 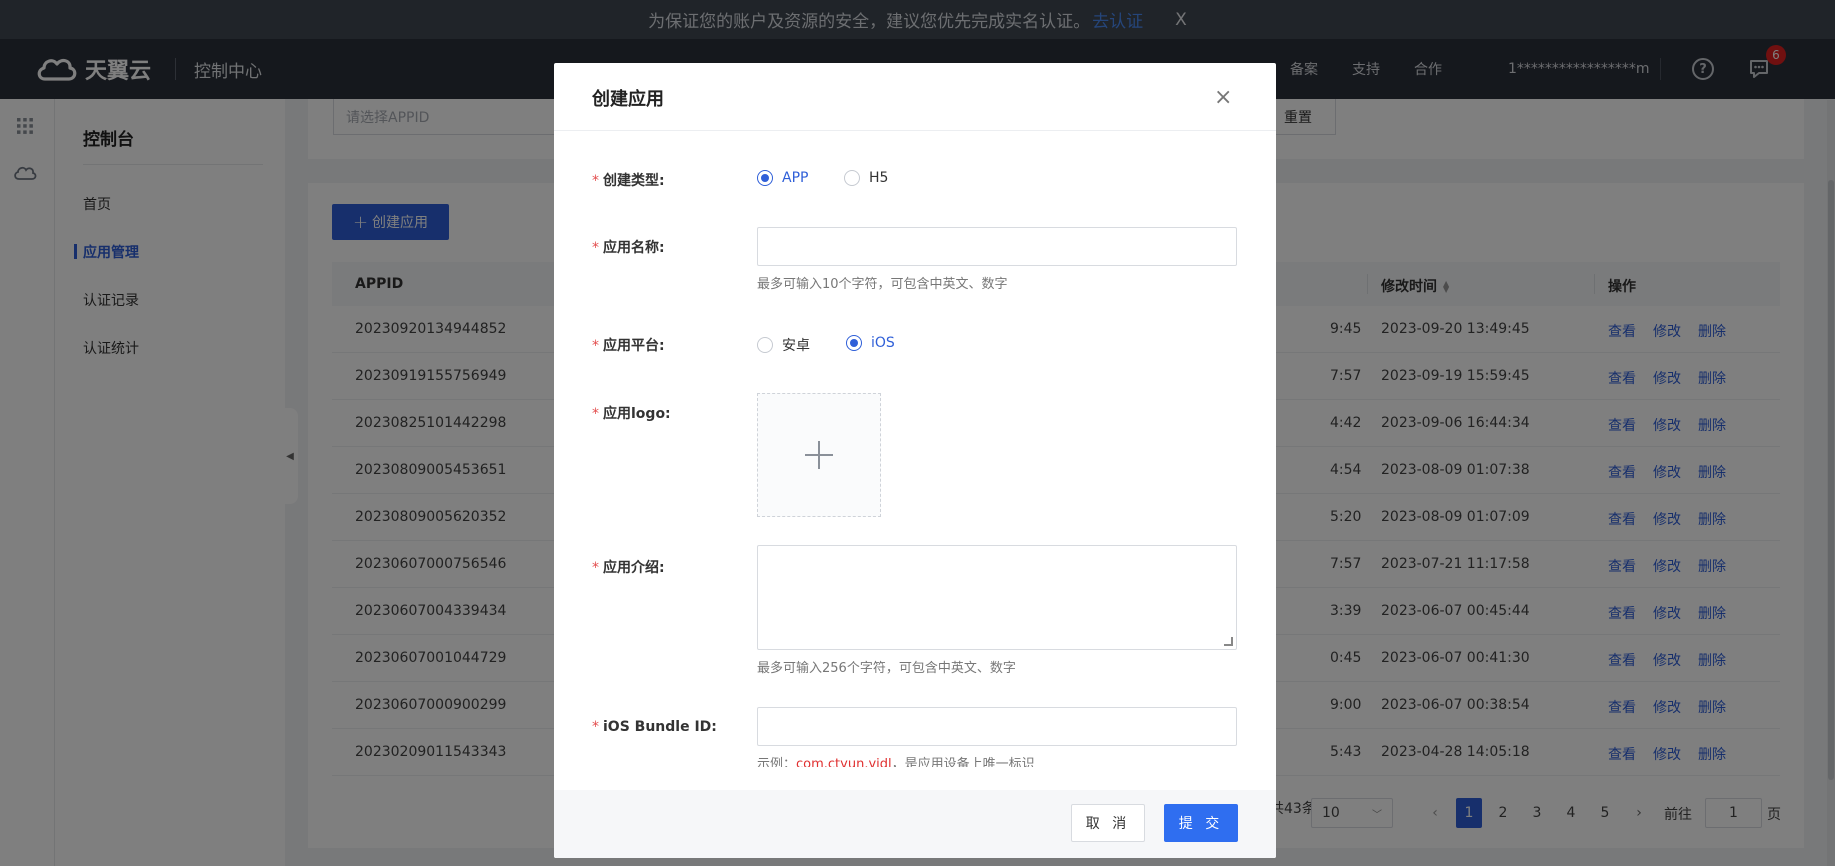 What do you see at coordinates (634, 248) in the screenshot?
I see `name-label-text: 应用名称:` at bounding box center [634, 248].